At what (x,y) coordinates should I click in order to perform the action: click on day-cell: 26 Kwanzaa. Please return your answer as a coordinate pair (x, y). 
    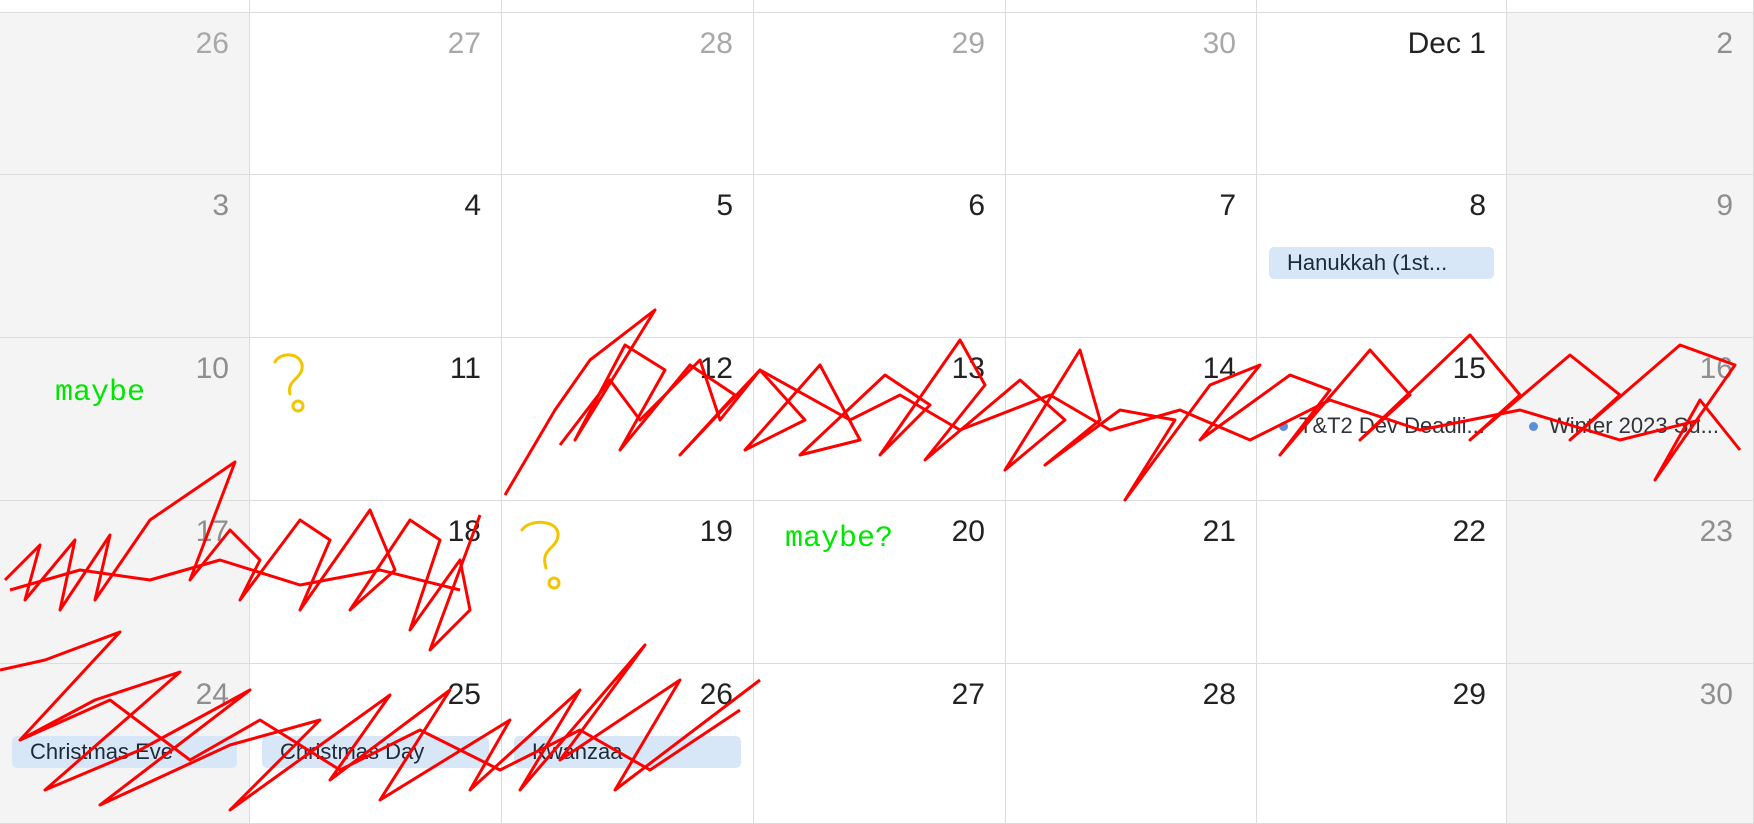
    Looking at the image, I should click on (628, 744).